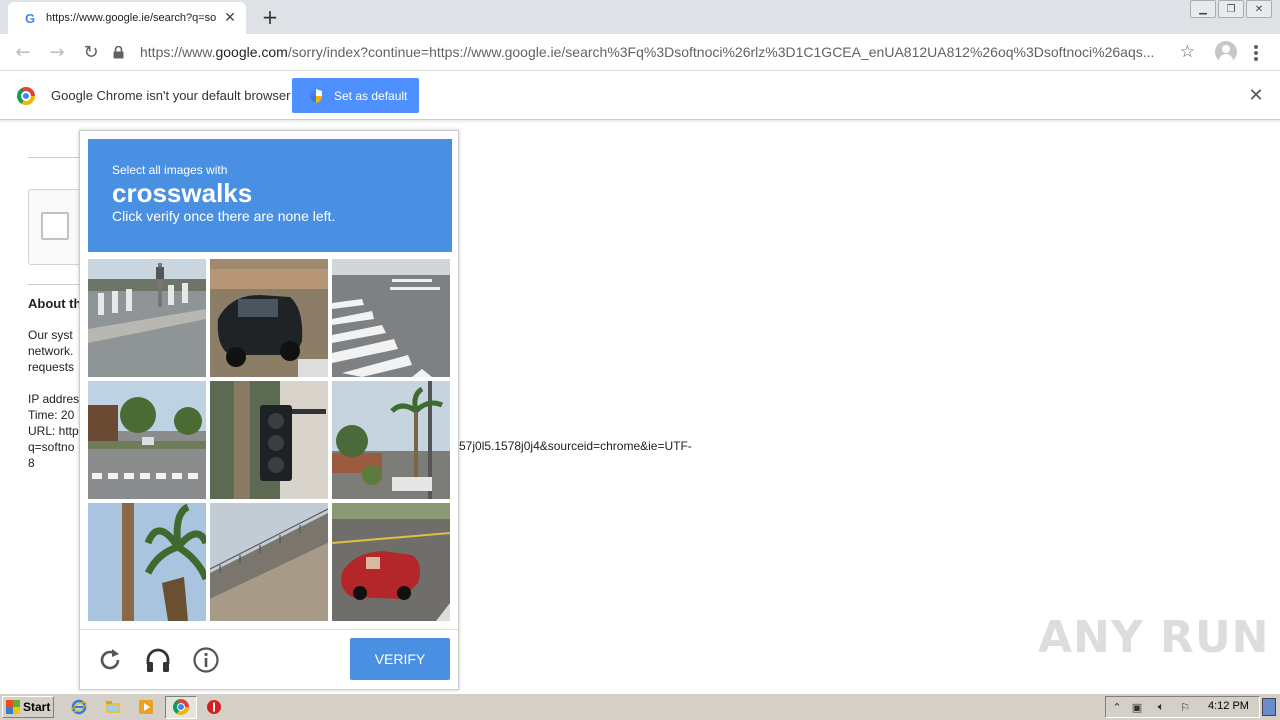  What do you see at coordinates (371, 95) in the screenshot?
I see `set-as-default-label: Set as default` at bounding box center [371, 95].